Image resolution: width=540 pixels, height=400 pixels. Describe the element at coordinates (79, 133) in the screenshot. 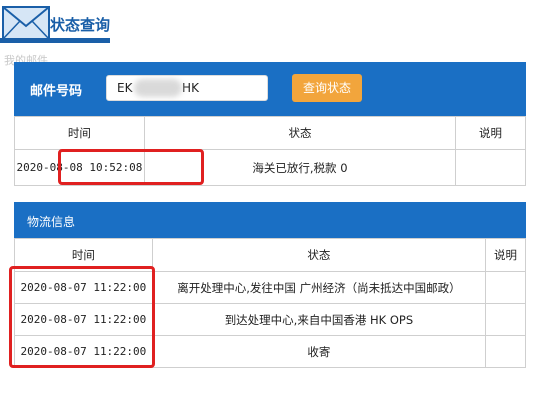

I see `status-col-time-header: 时间` at that location.